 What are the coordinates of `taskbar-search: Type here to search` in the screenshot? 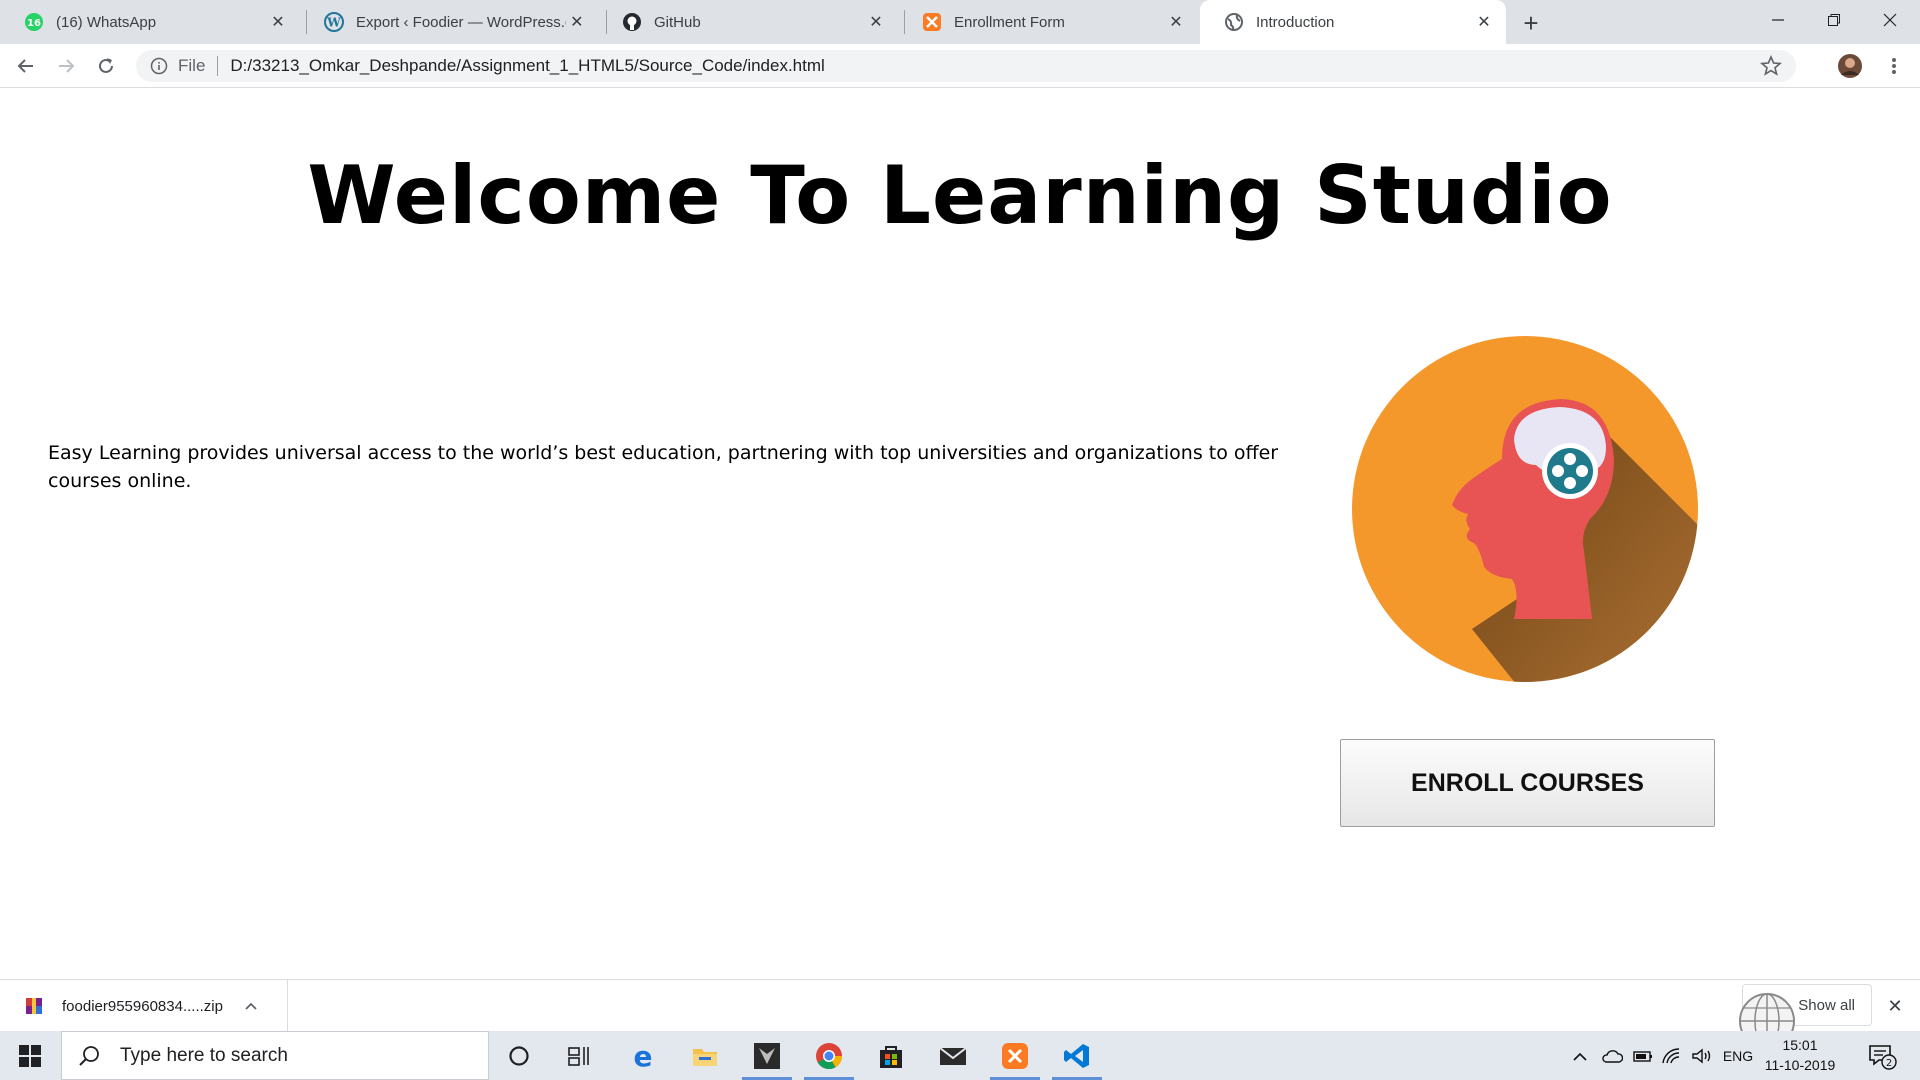 It's located at (275, 1055).